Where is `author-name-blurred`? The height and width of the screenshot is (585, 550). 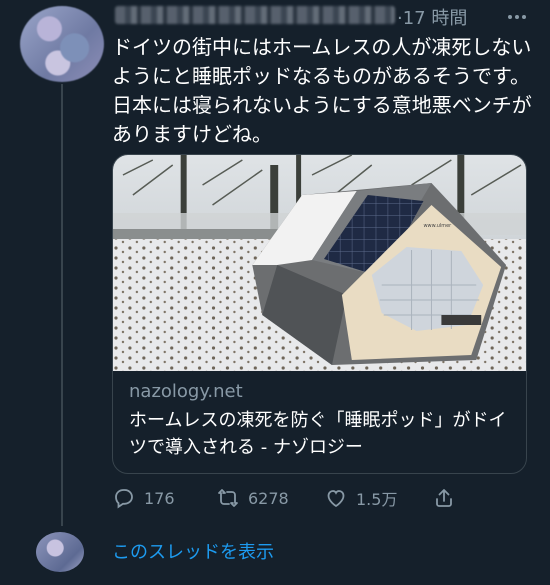 author-name-blurred is located at coordinates (255, 15).